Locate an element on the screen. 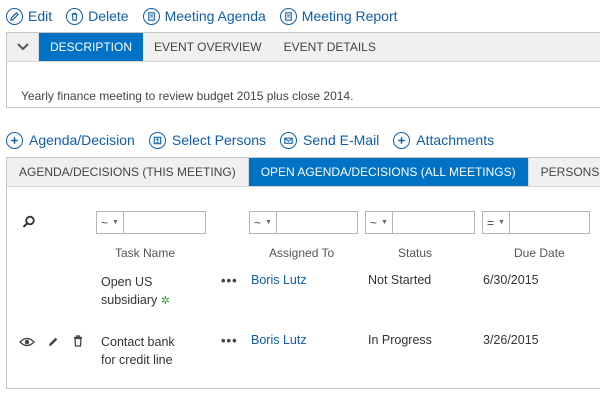 The image size is (600, 400). assigned-filter: ~ ▼ is located at coordinates (303, 222).